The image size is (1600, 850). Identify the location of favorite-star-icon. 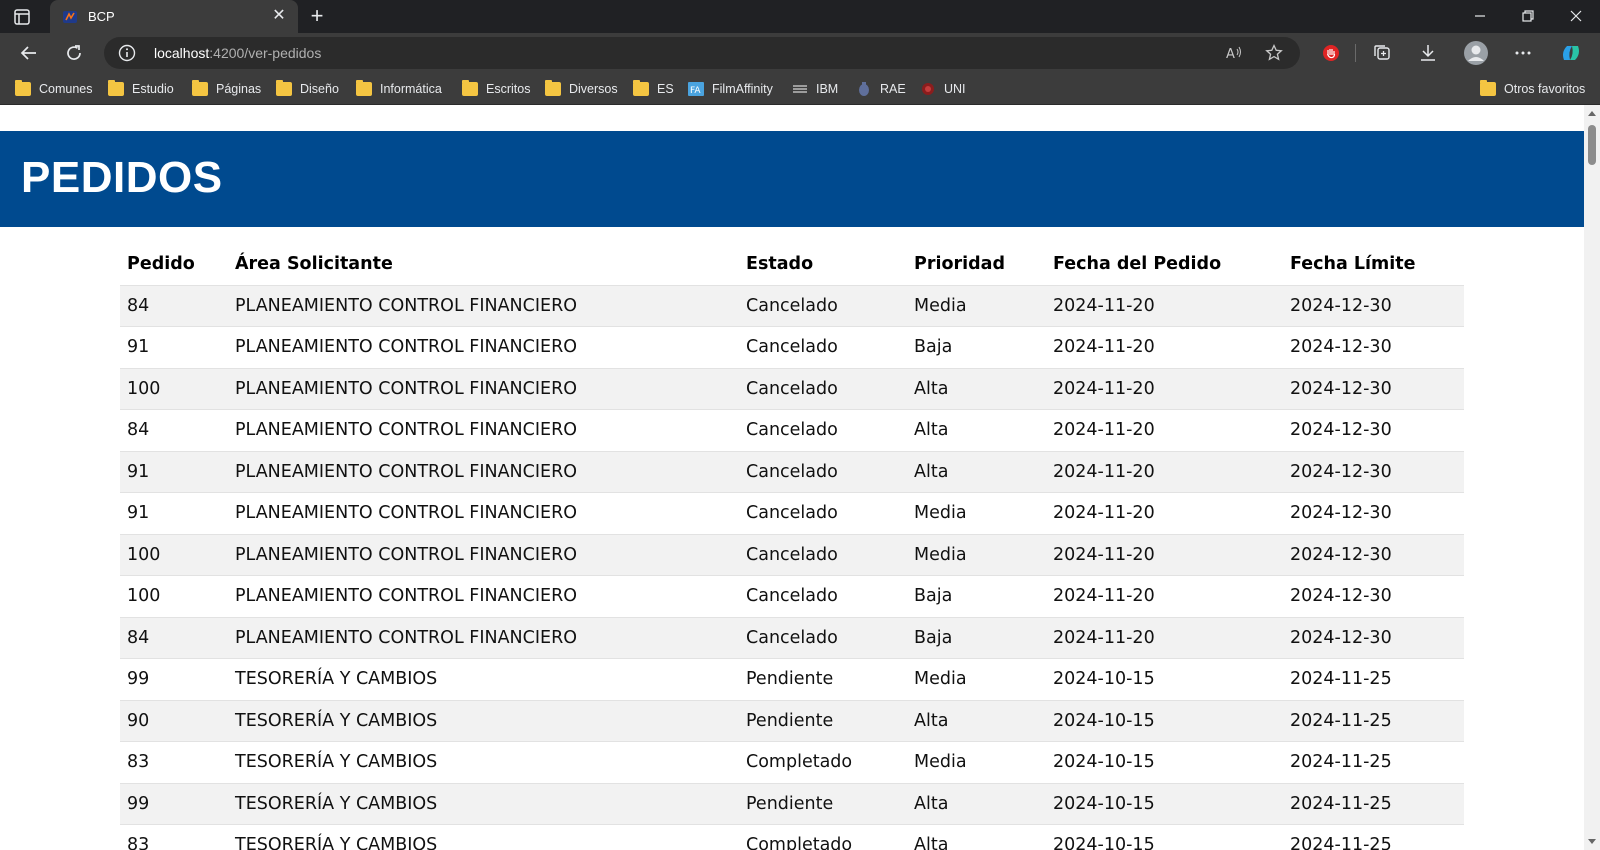
(1274, 53).